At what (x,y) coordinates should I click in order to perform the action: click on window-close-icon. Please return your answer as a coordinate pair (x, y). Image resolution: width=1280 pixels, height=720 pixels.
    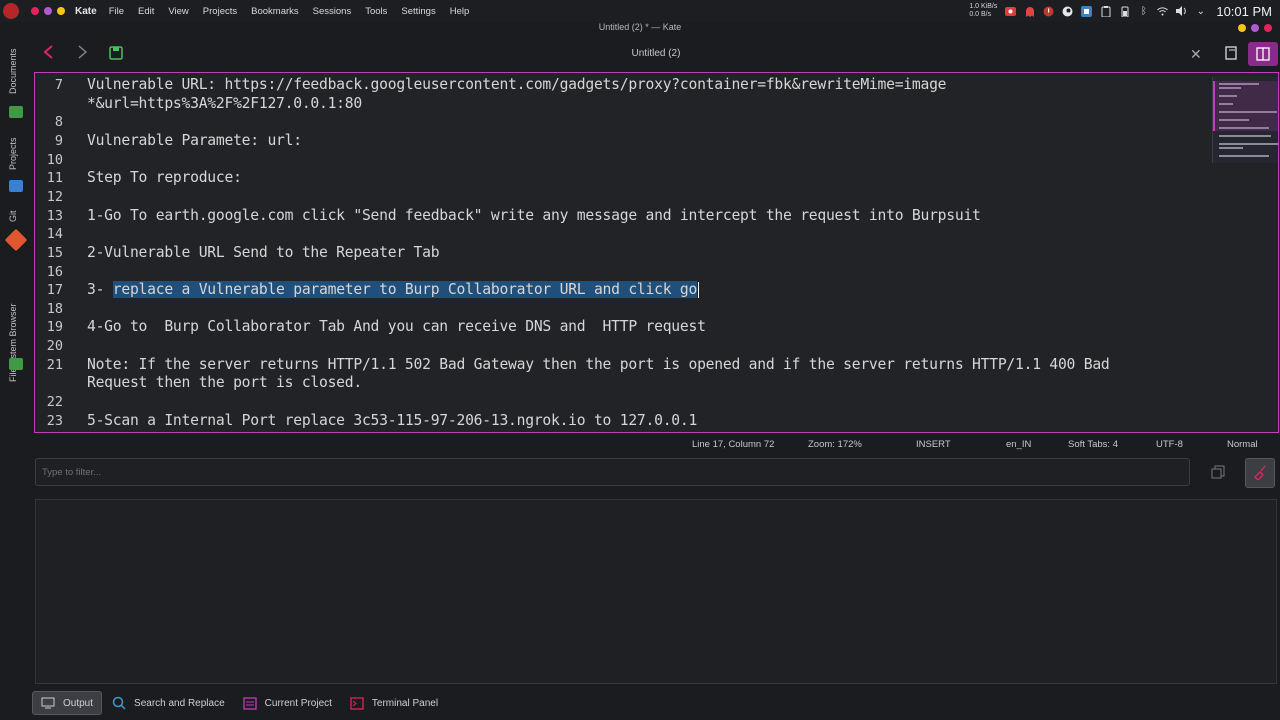
    Looking at the image, I should click on (1268, 28).